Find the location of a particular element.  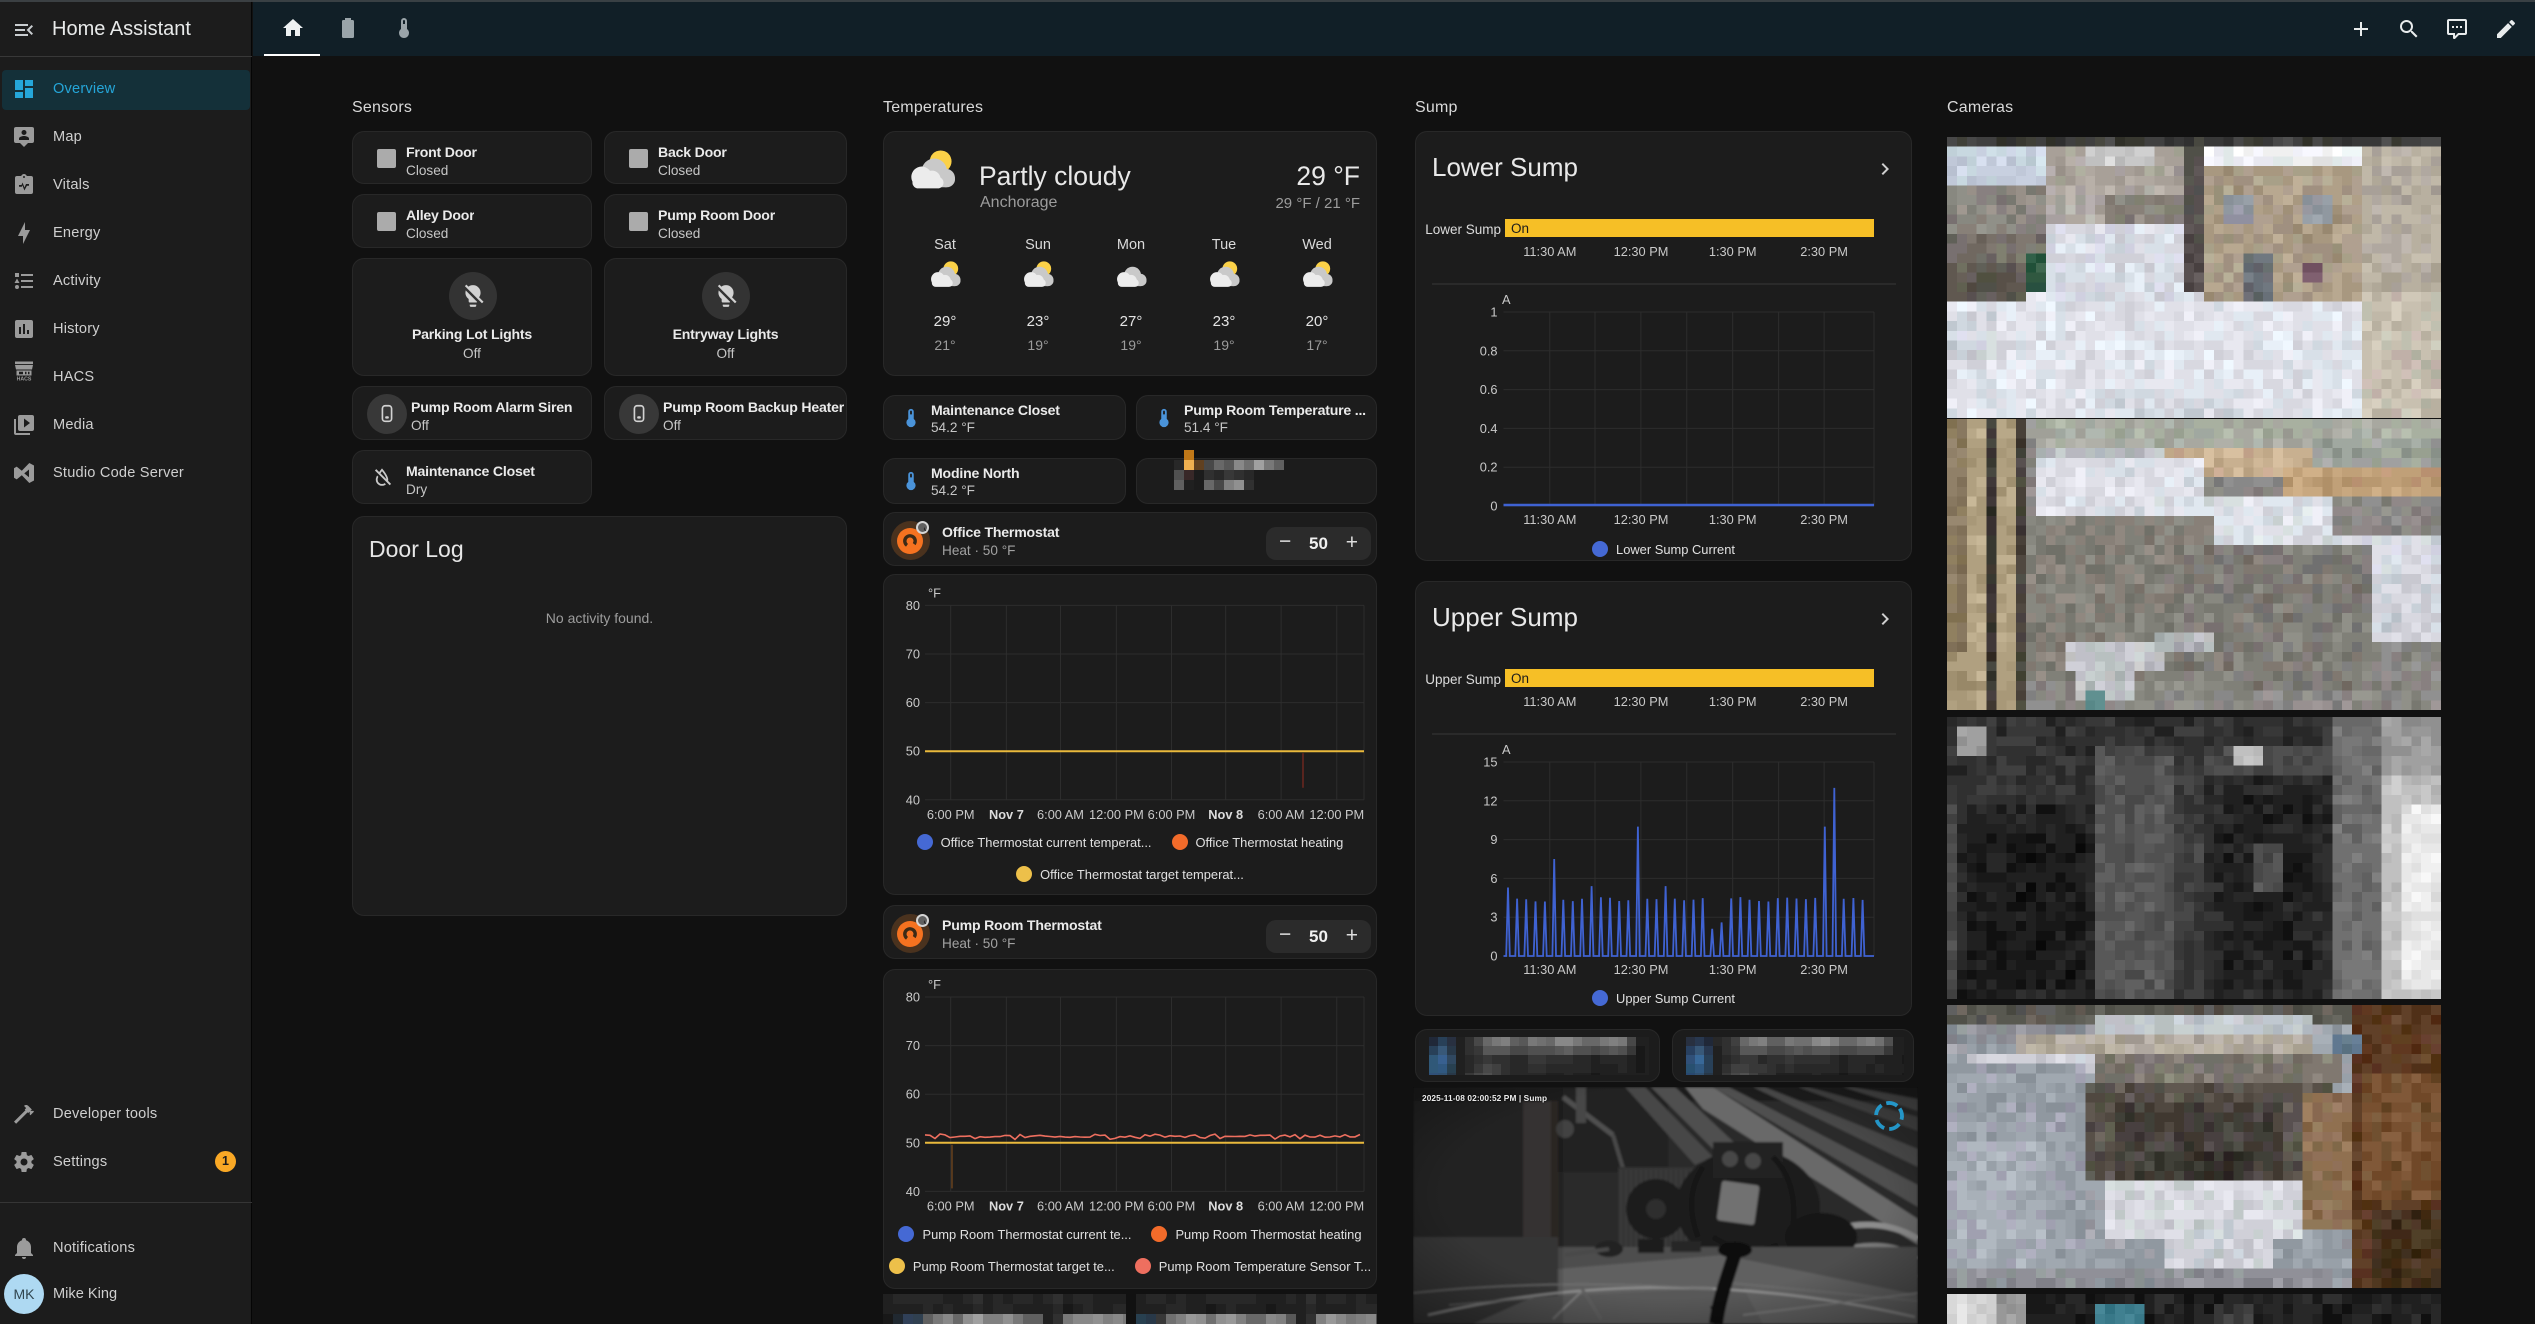

svg-text: 0.6 is located at coordinates (1489, 389).